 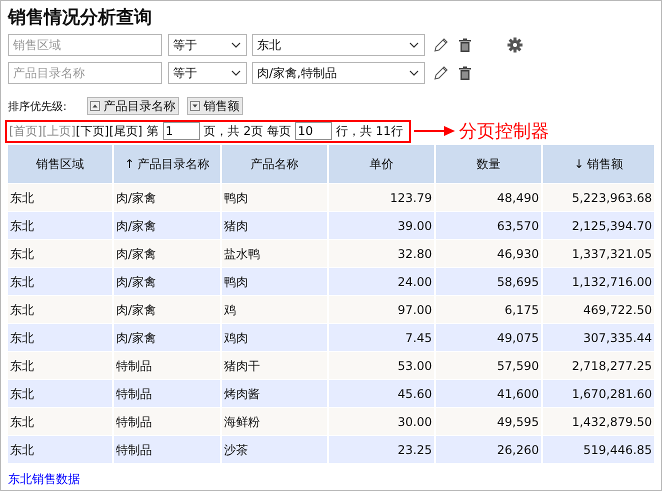 What do you see at coordinates (85, 73) in the screenshot?
I see `field-input: 产品目录名称` at bounding box center [85, 73].